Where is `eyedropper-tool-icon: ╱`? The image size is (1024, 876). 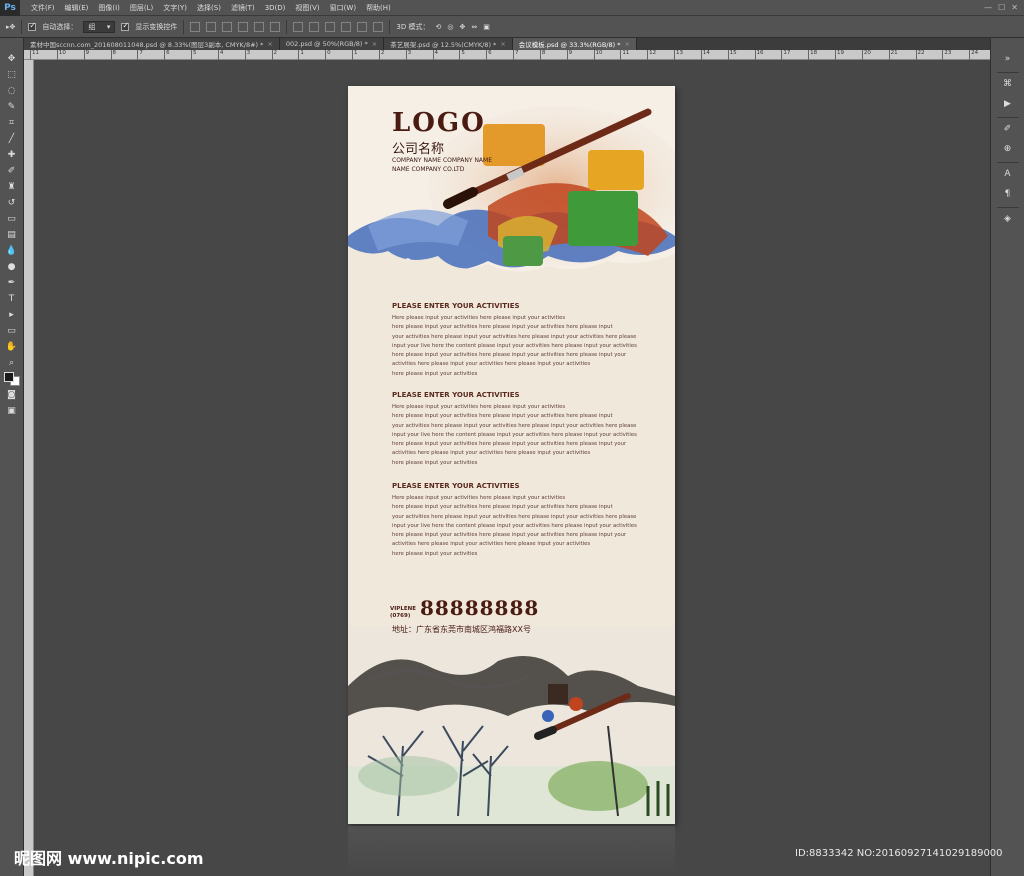
eyedropper-tool-icon: ╱ is located at coordinates (12, 139).